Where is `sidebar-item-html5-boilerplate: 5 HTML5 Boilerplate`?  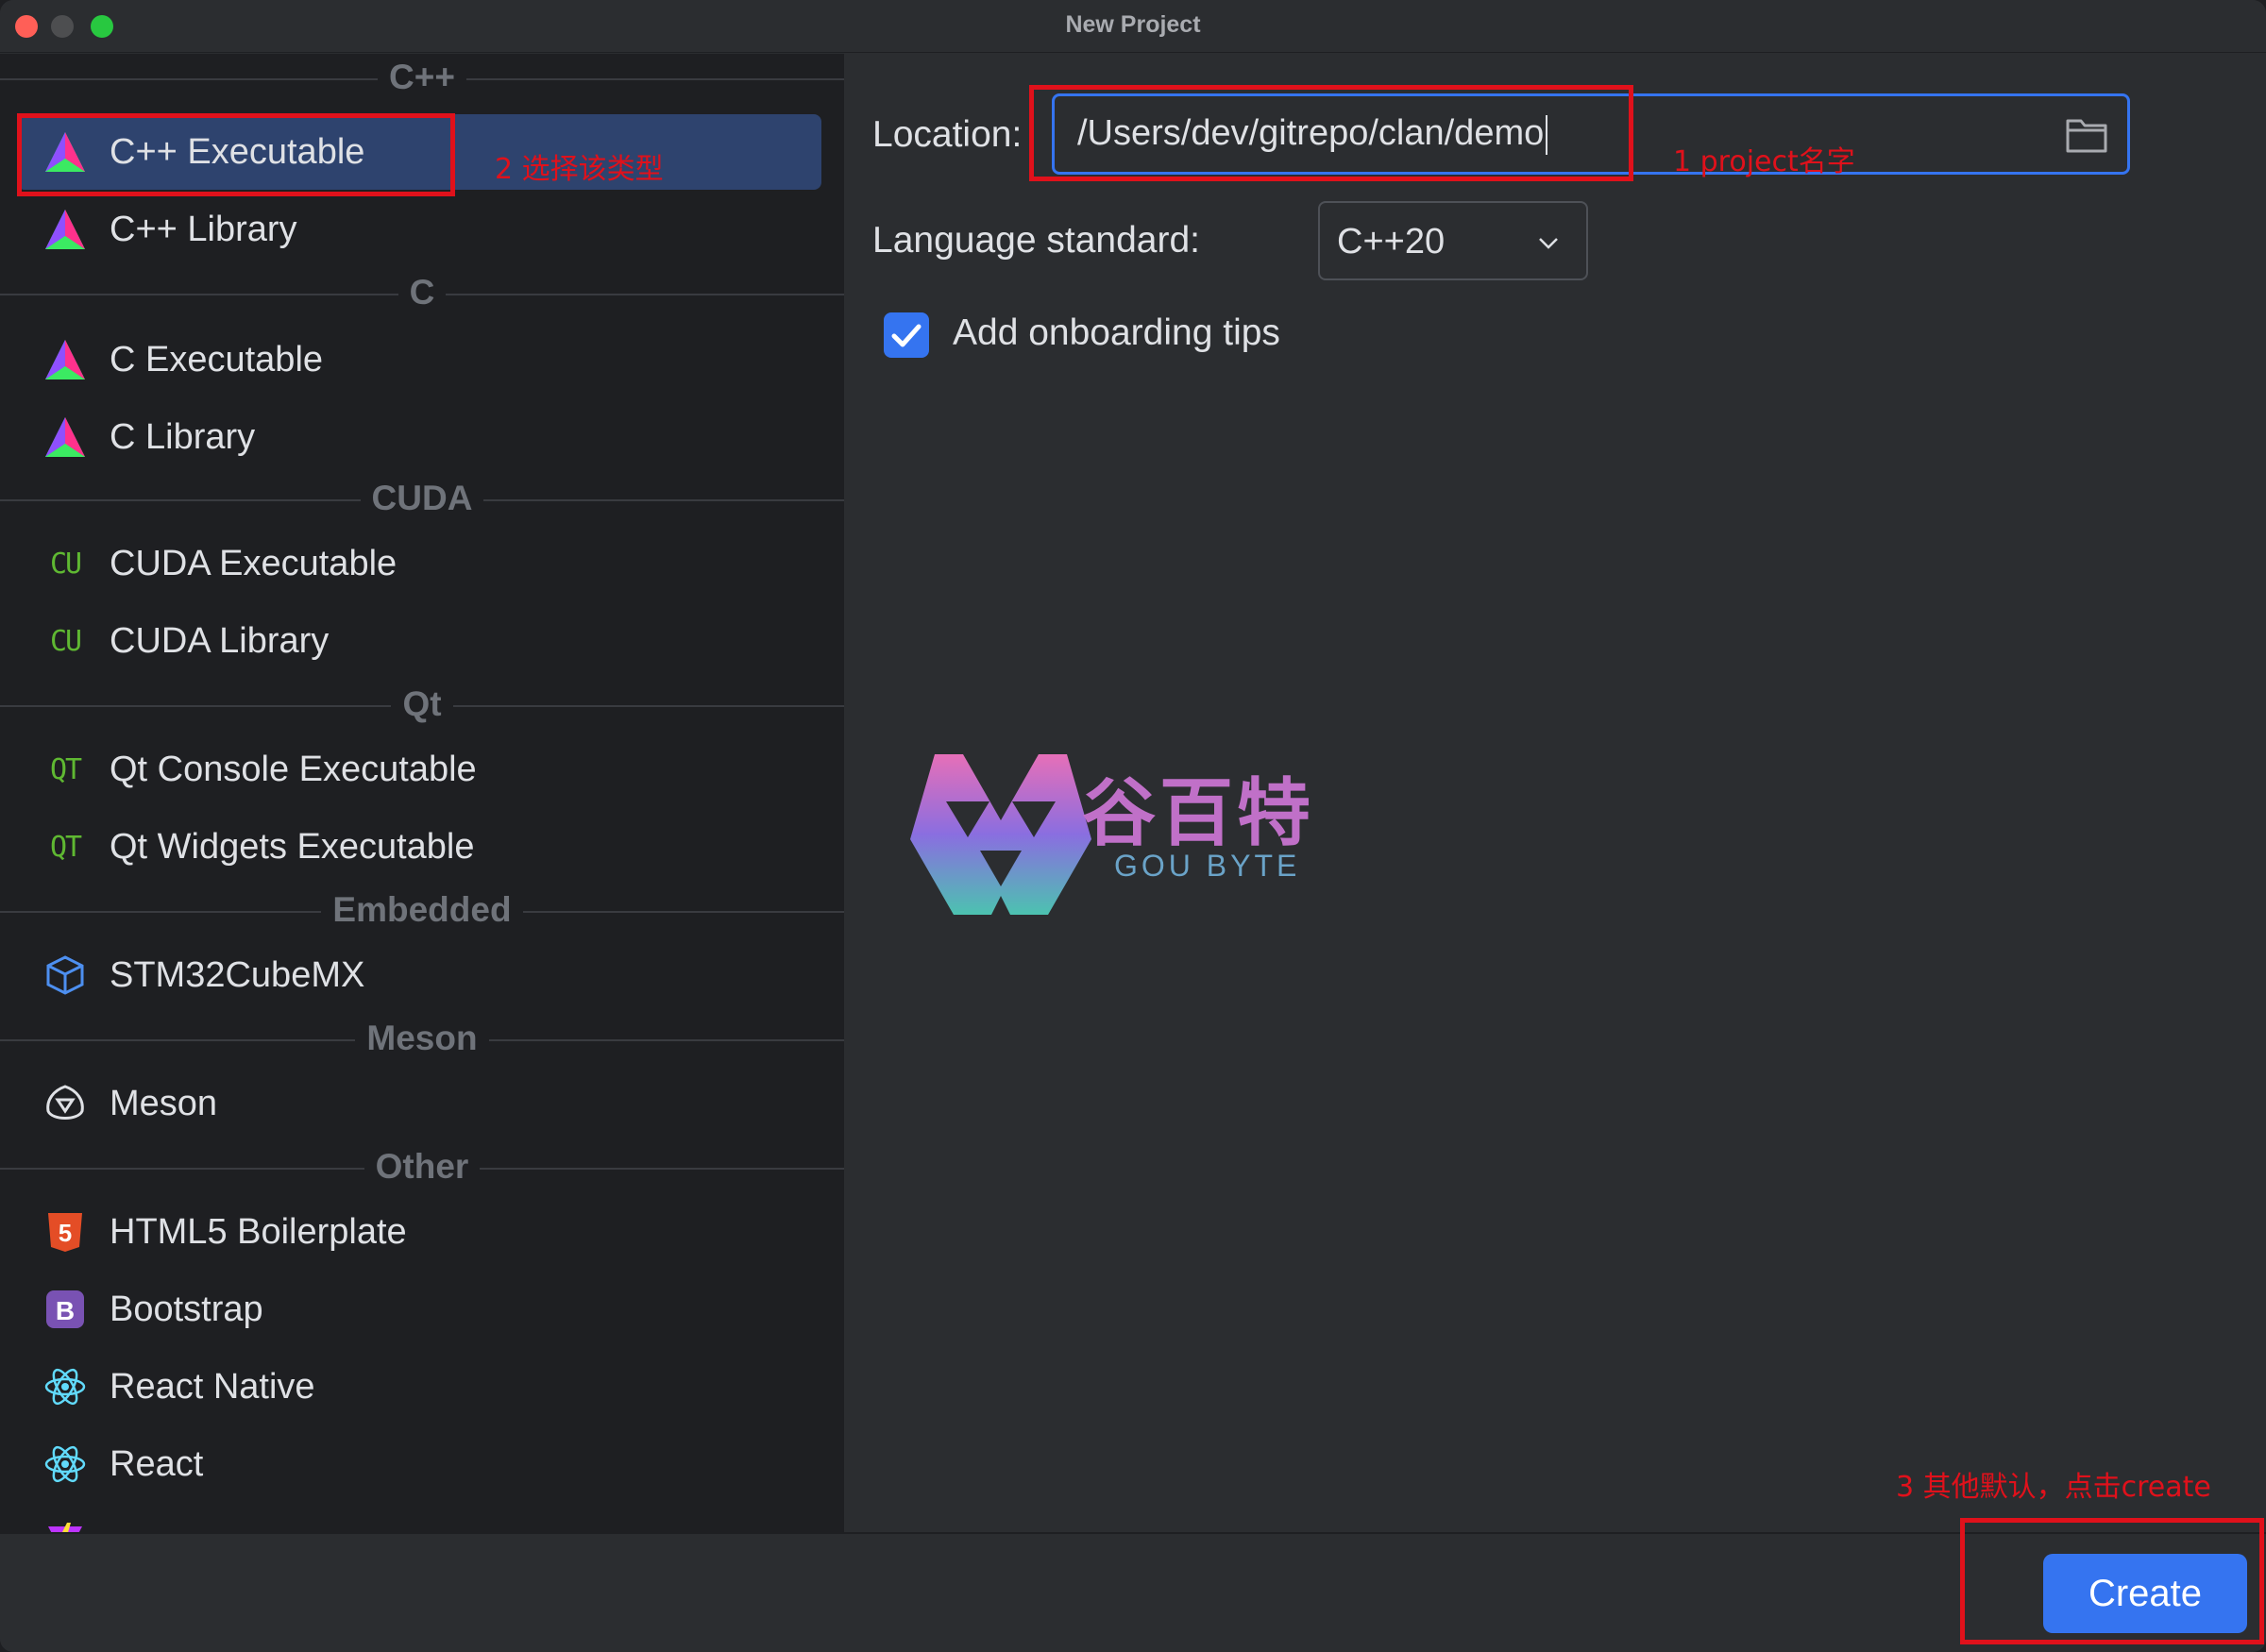 sidebar-item-html5-boilerplate: 5 HTML5 Boilerplate is located at coordinates (419, 1232).